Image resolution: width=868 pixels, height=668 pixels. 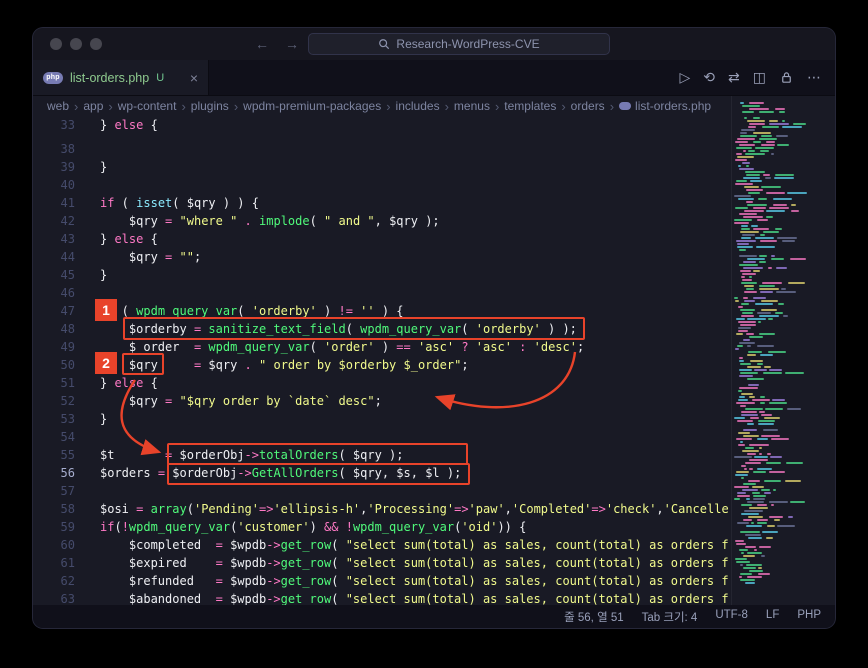 What do you see at coordinates (670, 617) in the screenshot?
I see `status-item: Tab 크기: 4` at bounding box center [670, 617].